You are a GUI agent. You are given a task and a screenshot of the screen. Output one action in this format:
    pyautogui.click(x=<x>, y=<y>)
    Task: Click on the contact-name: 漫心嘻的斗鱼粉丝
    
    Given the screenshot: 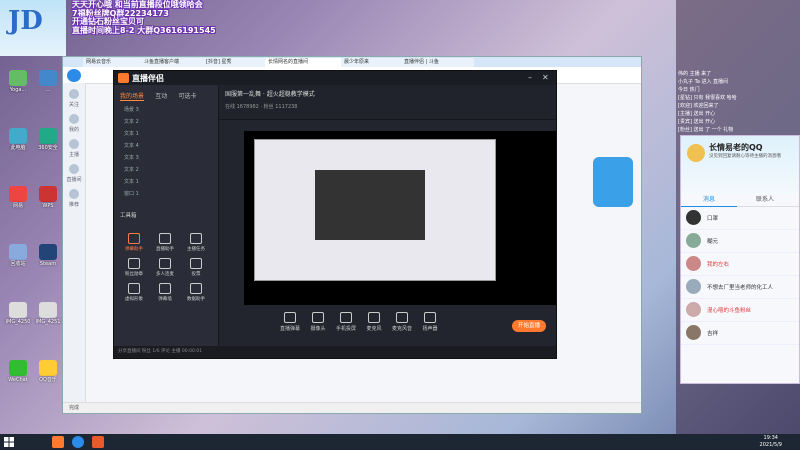 What is the action you would take?
    pyautogui.click(x=729, y=311)
    